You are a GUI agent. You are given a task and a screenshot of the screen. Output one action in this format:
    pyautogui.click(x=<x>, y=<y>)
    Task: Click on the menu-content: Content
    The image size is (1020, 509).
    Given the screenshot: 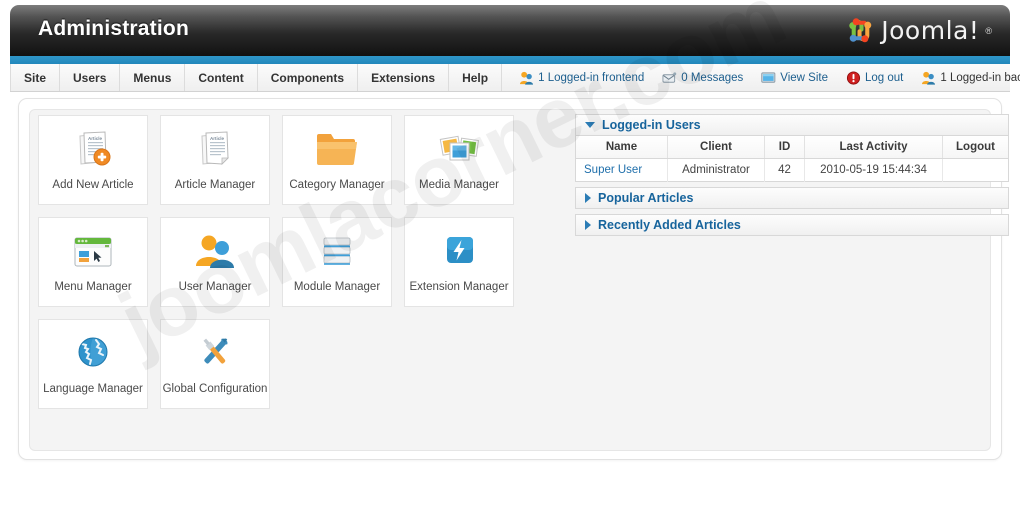 What is the action you would take?
    pyautogui.click(x=221, y=77)
    